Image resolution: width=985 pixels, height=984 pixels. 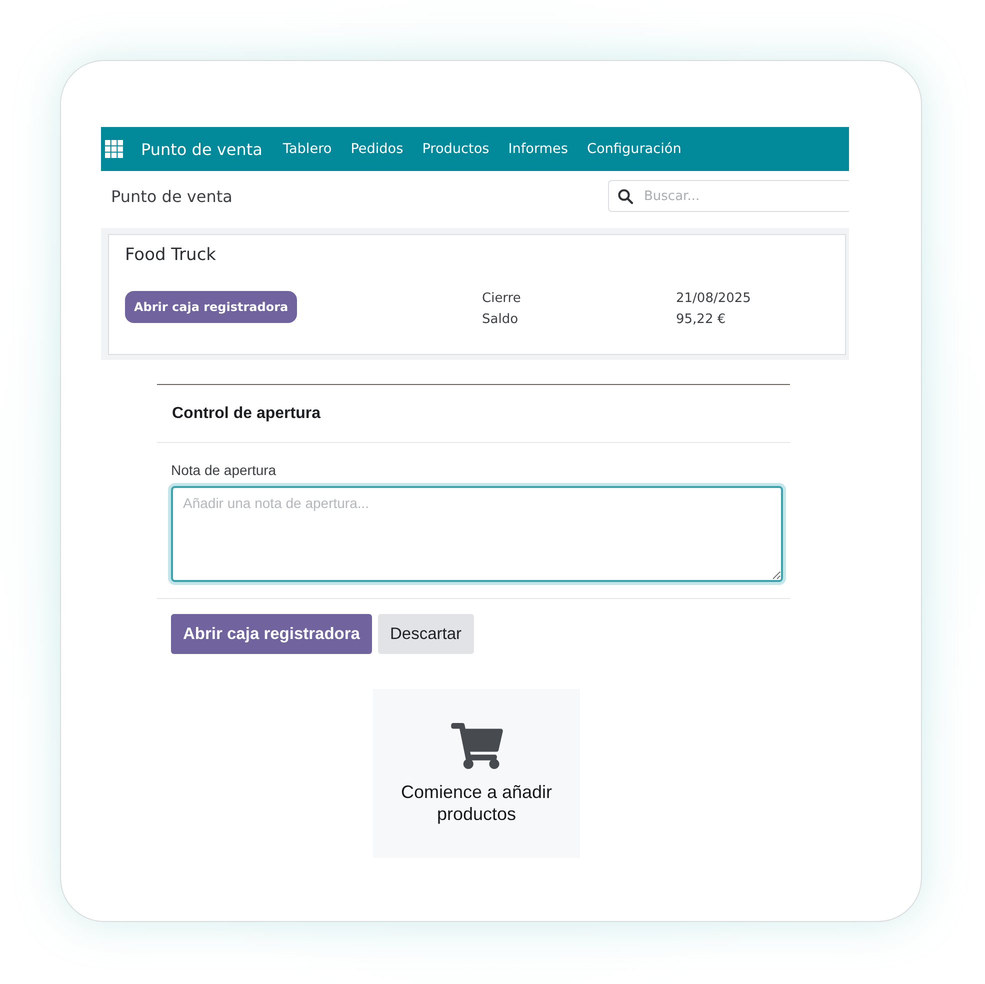 What do you see at coordinates (114, 149) in the screenshot?
I see `apps-grid-icon` at bounding box center [114, 149].